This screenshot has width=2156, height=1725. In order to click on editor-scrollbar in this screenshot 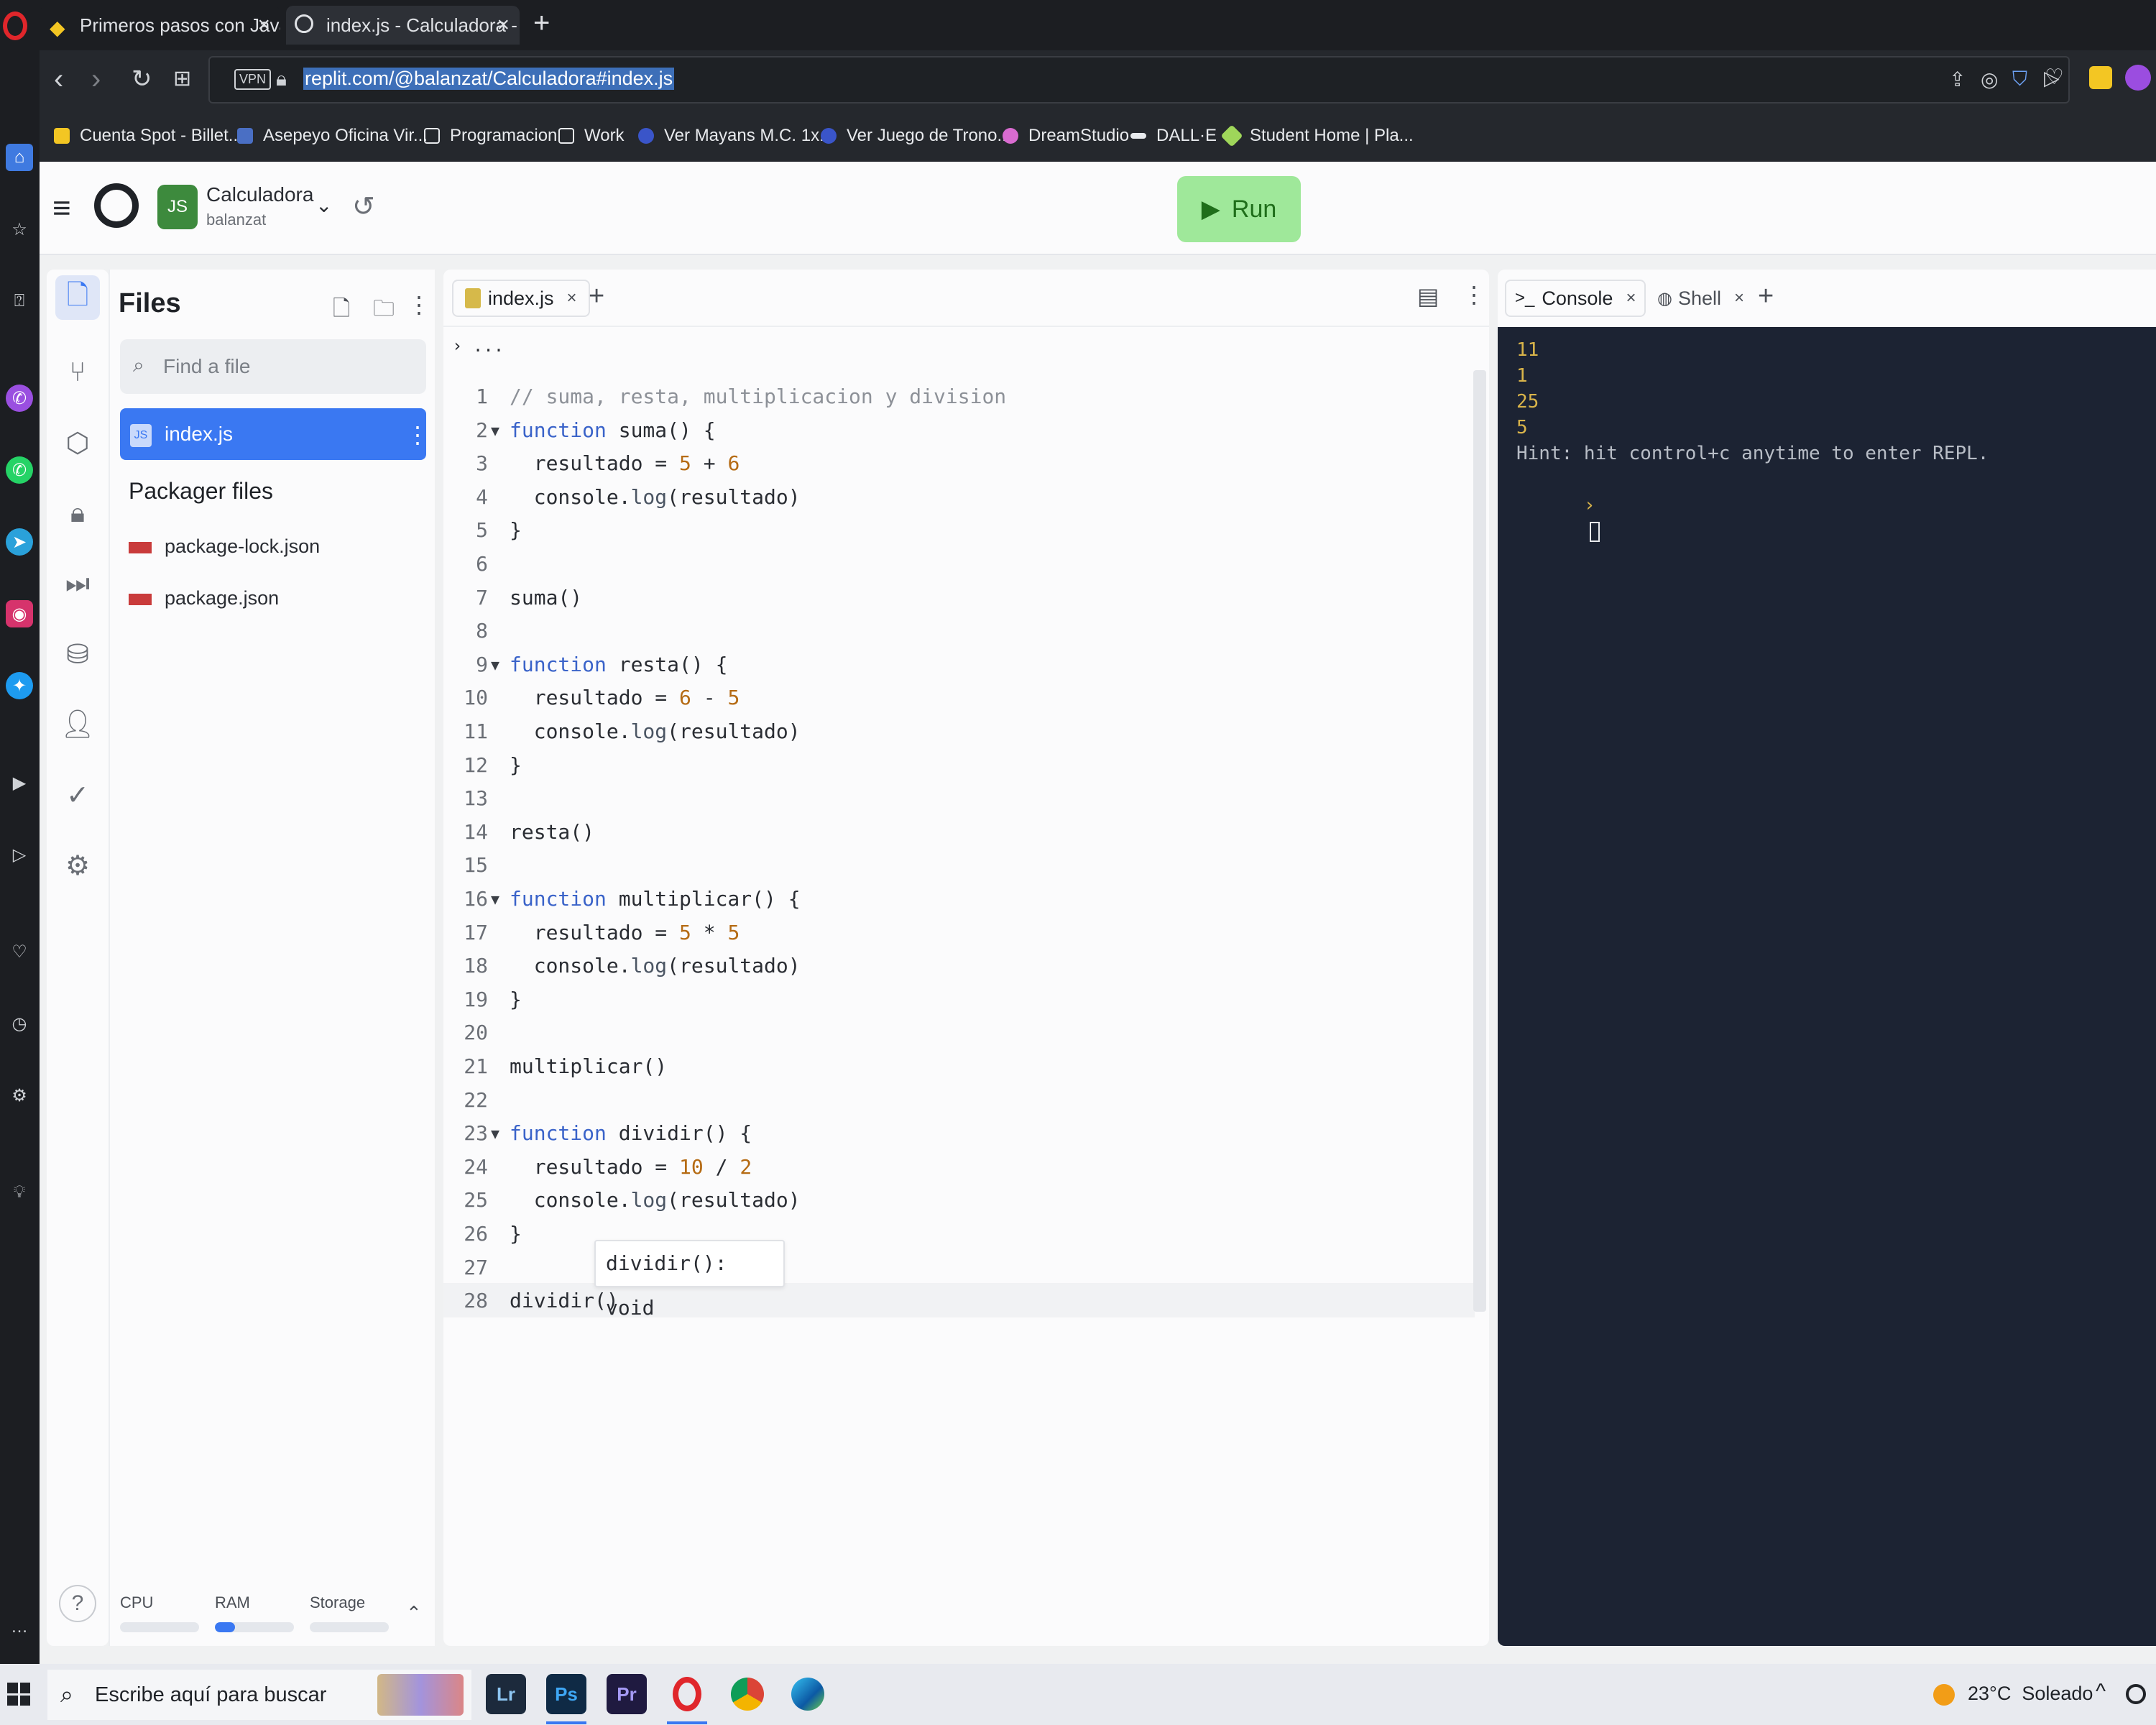, I will do `click(1479, 841)`.